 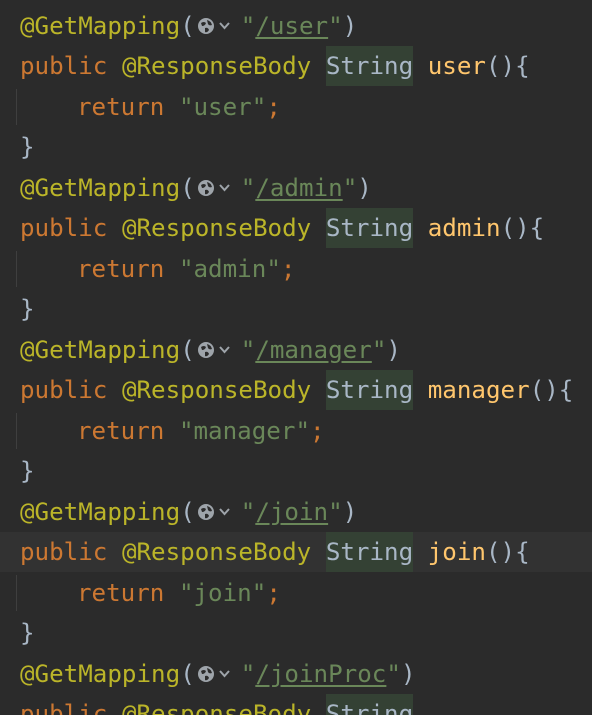 I want to click on method-name: manager, so click(x=478, y=390).